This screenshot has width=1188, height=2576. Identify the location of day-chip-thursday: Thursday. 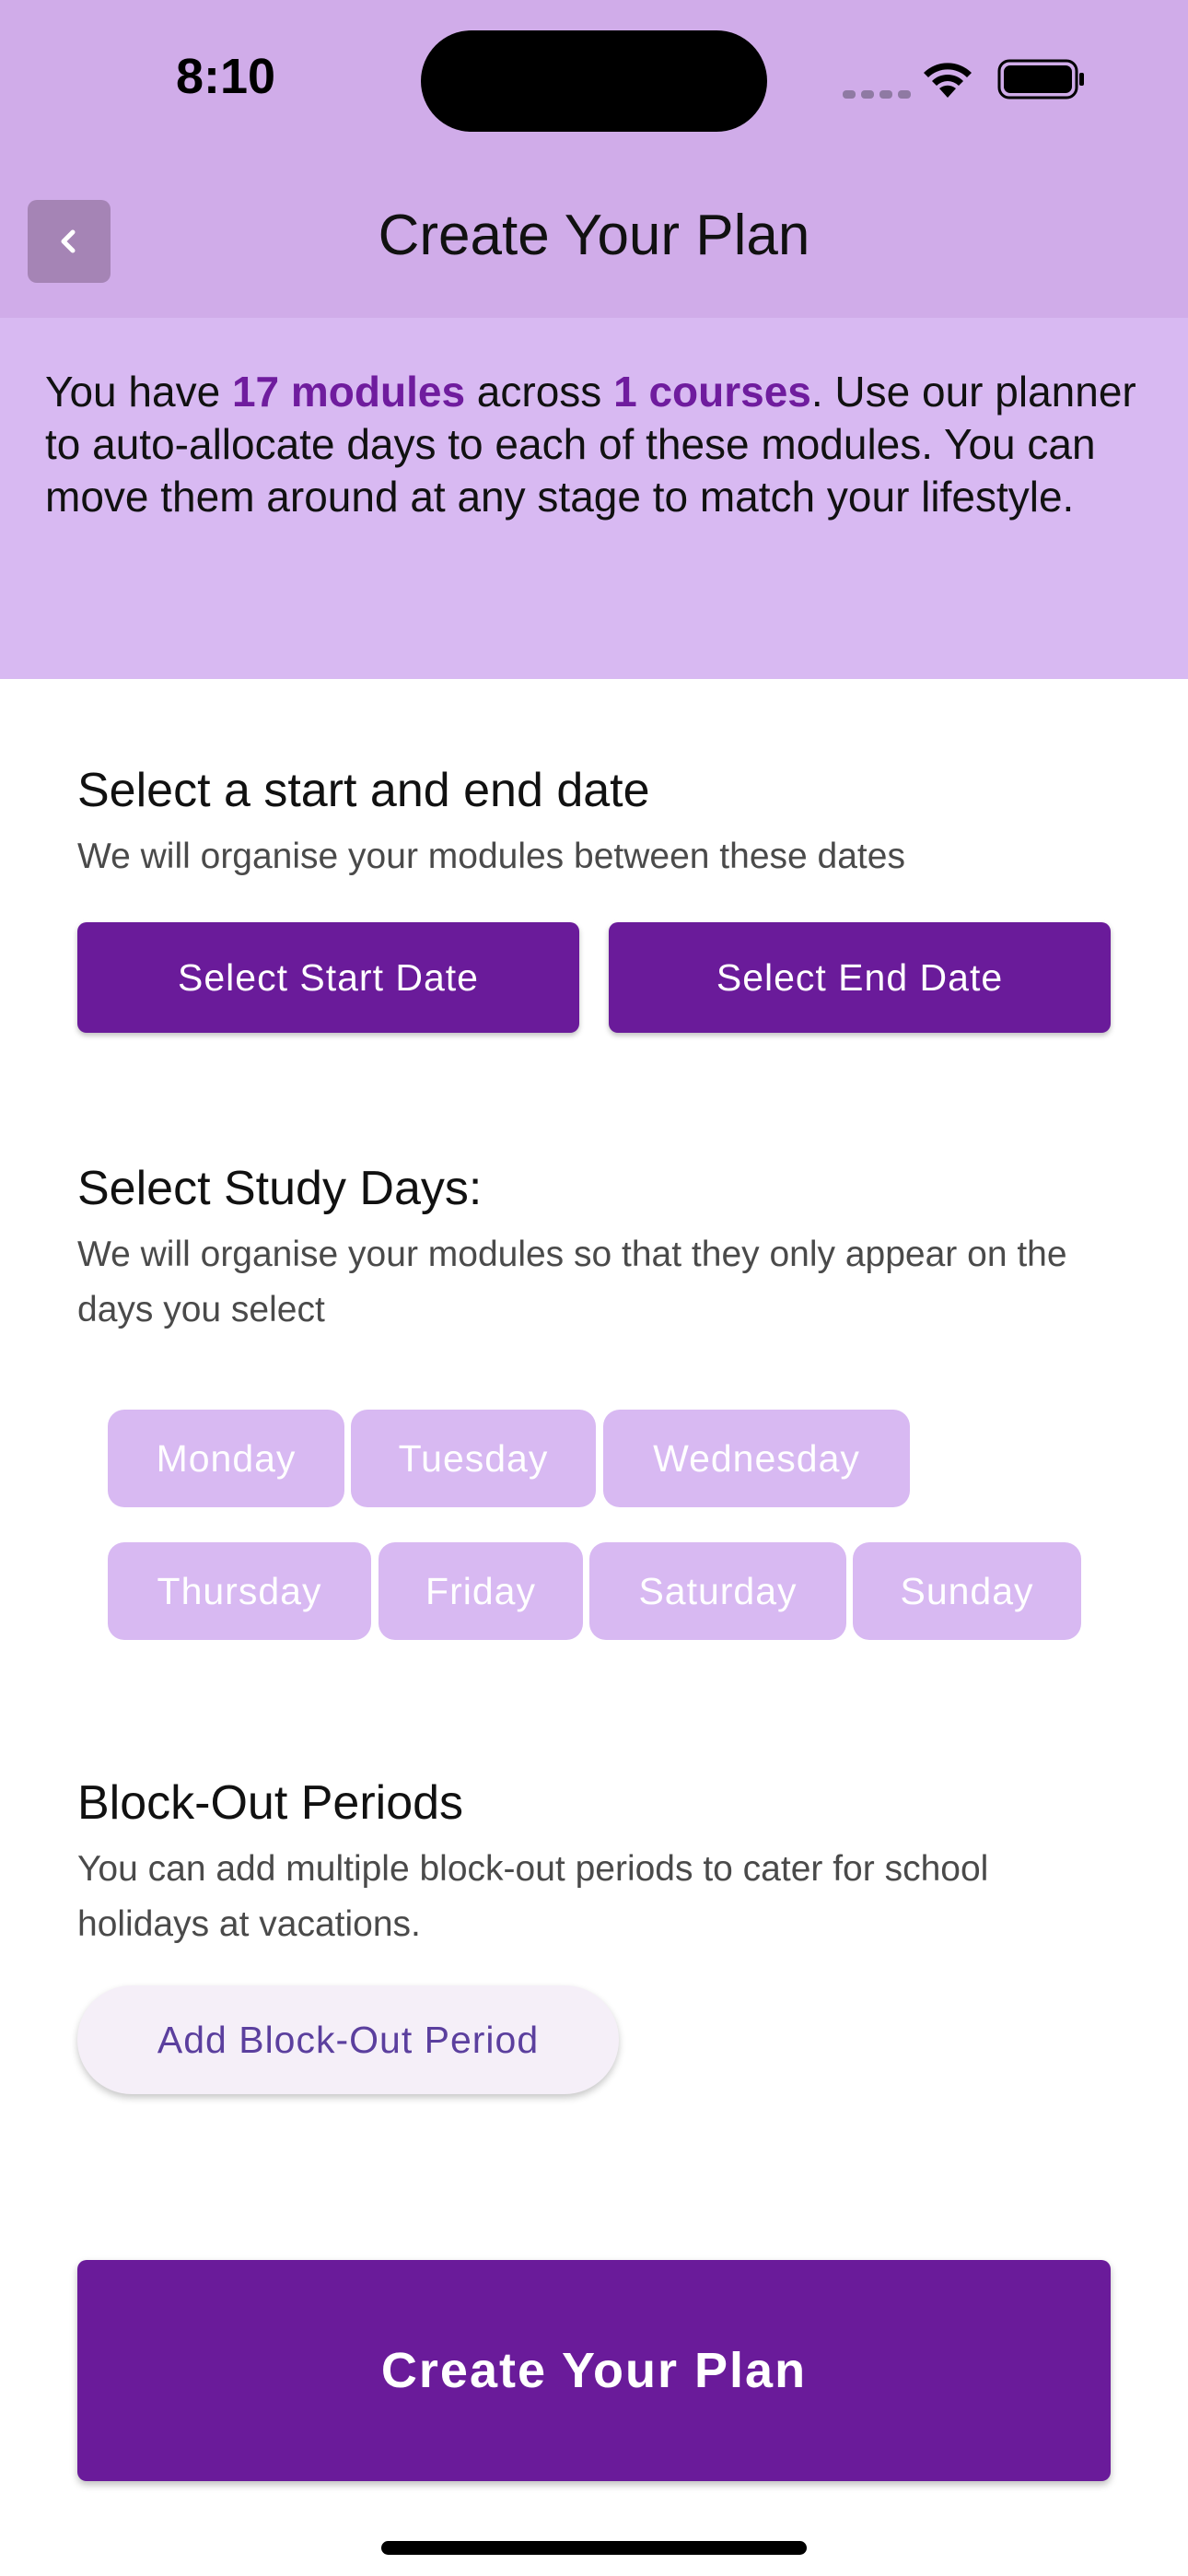
(239, 1591).